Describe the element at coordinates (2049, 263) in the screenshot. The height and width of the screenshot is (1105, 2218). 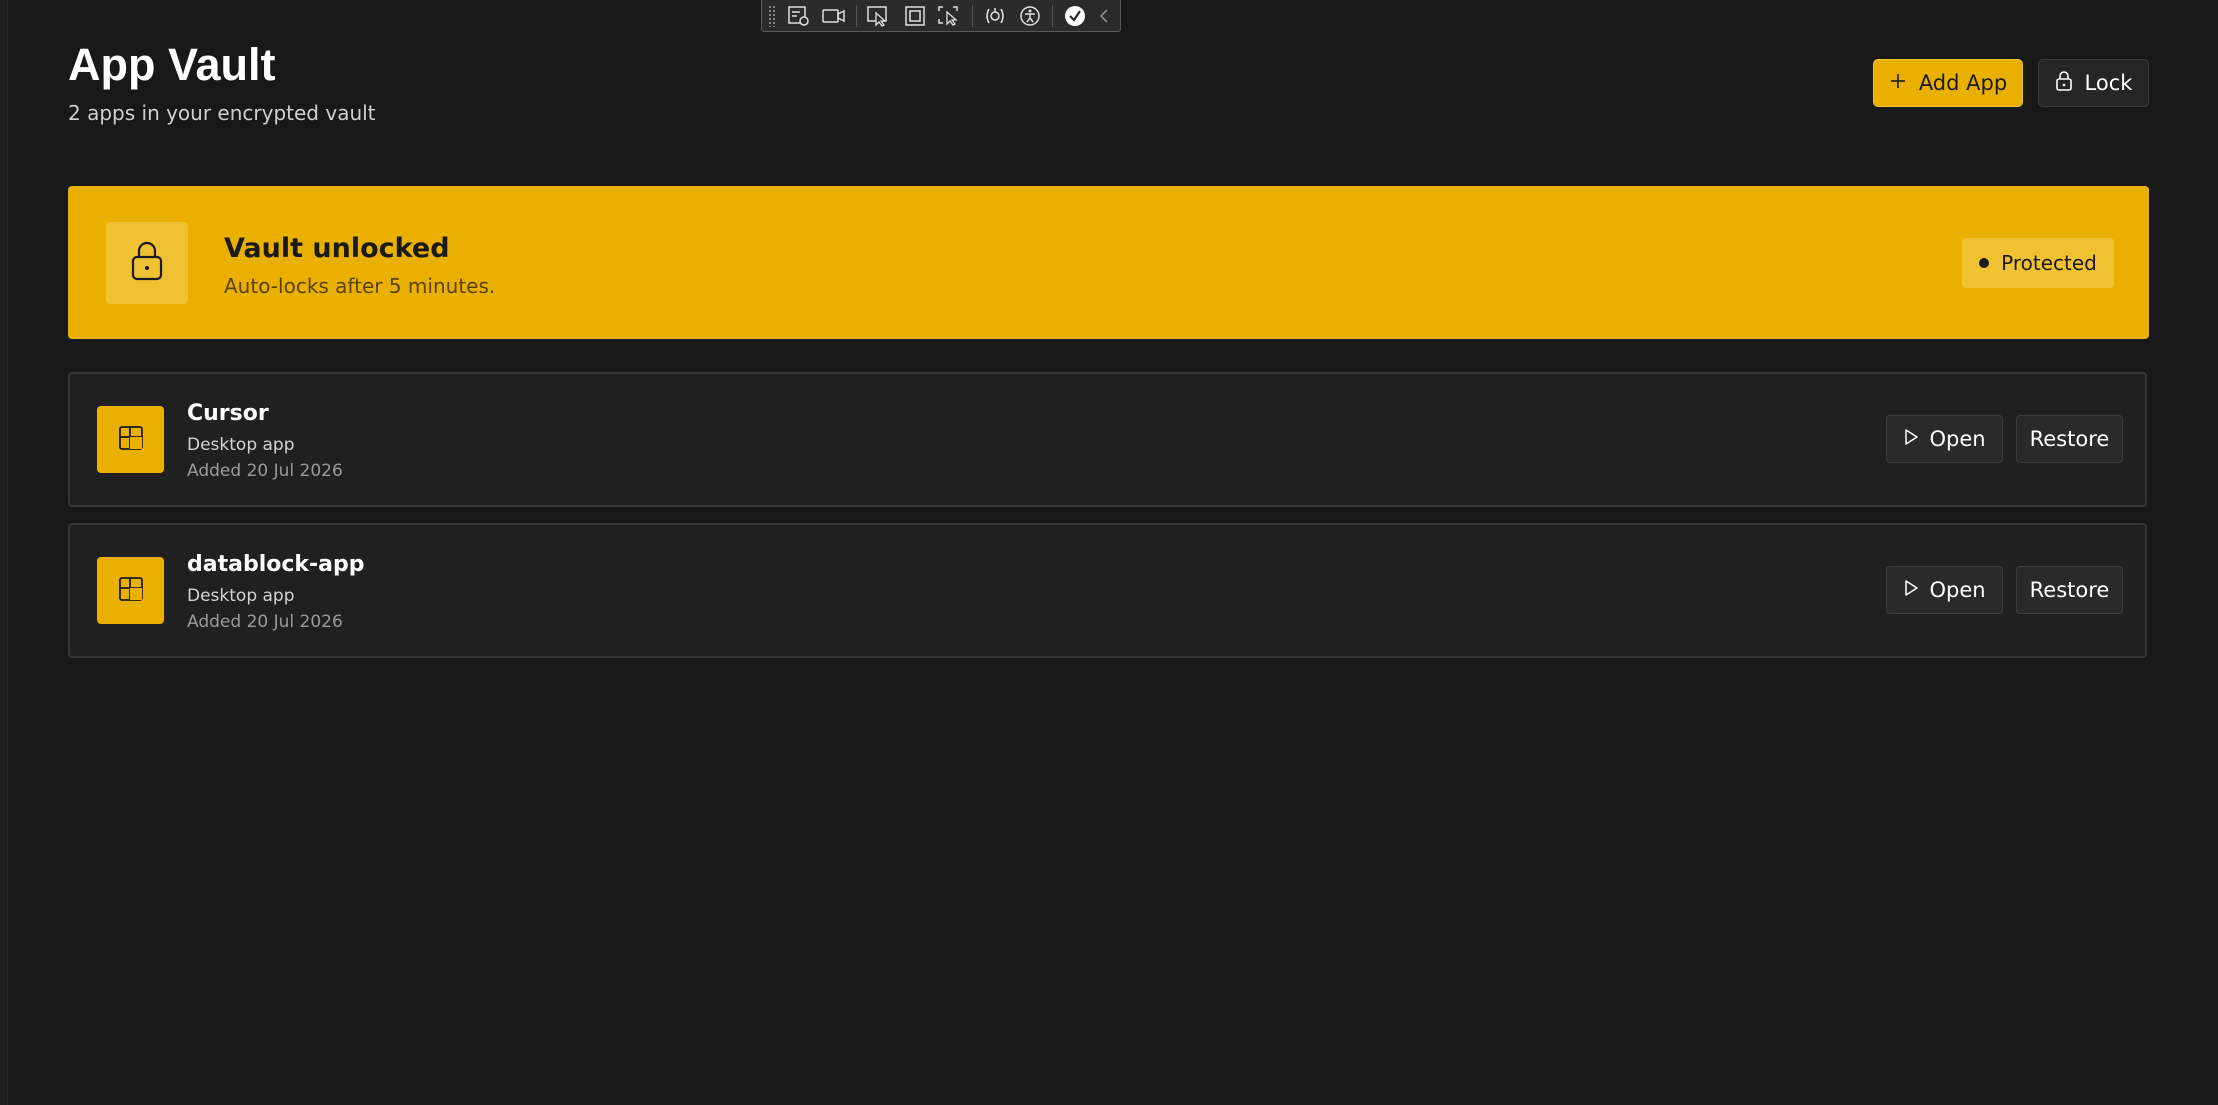
I see `status-badge-label: Protected` at that location.